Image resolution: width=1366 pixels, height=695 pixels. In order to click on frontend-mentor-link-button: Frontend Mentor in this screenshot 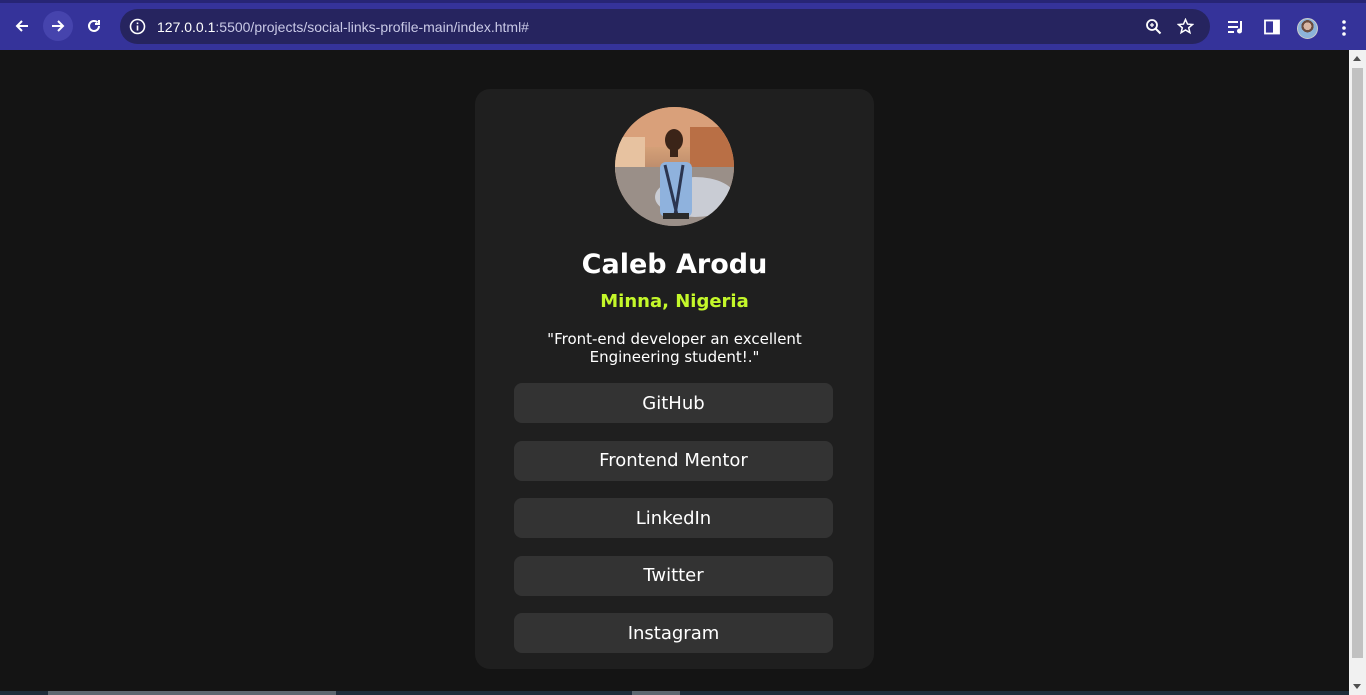, I will do `click(673, 460)`.